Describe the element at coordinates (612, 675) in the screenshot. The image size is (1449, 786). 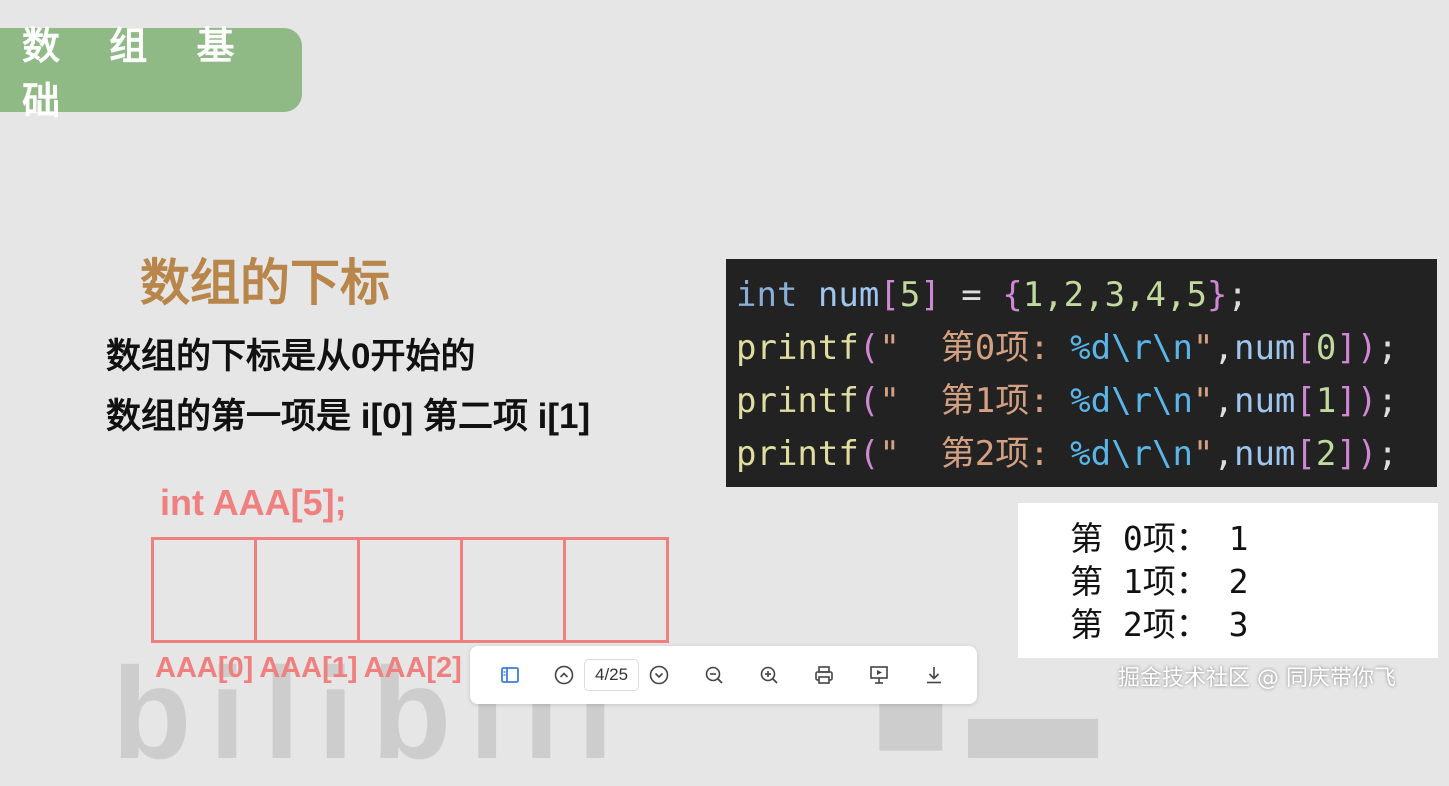
I see `page-indicator: 4/25` at that location.